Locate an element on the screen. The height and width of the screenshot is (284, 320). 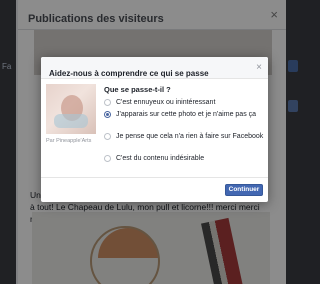
report-modal-footer: Continuer is located at coordinates (154, 189).